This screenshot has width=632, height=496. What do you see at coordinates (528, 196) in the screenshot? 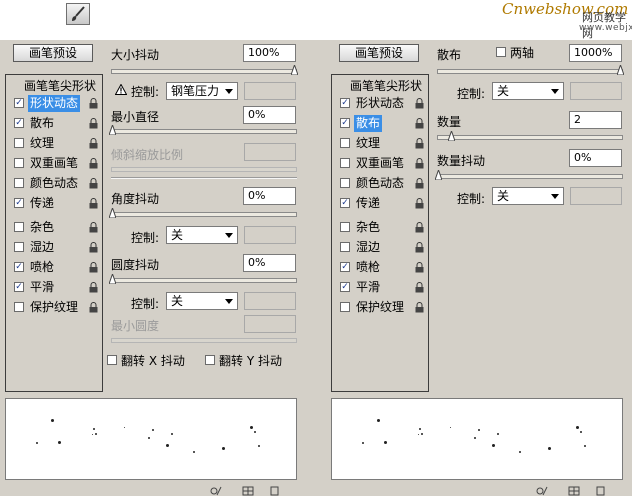
I see `count-control-select: 关` at bounding box center [528, 196].